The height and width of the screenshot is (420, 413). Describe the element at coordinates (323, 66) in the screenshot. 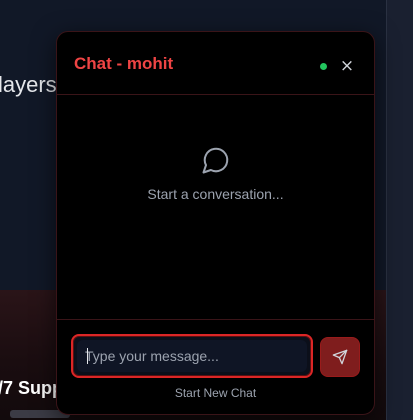

I see `online-status-indicator` at that location.